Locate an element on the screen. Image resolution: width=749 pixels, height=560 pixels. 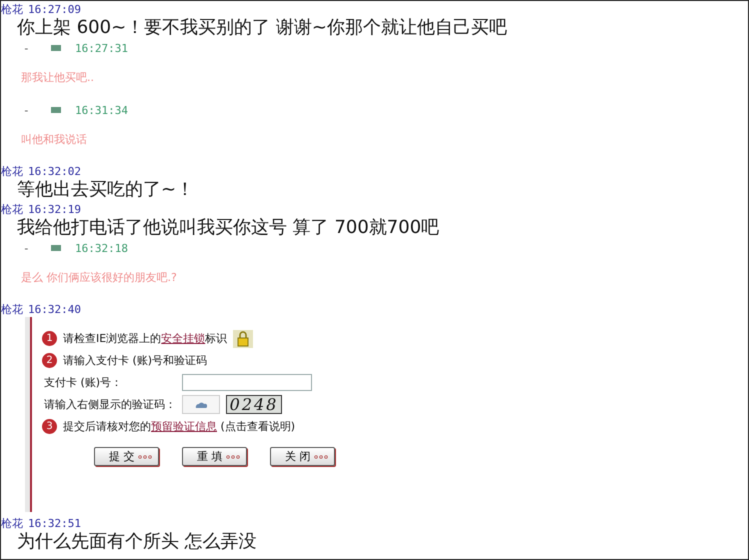
message-text: 我给他打电话了他说叫我买你这号 算了 700就700吧 is located at coordinates (228, 227).